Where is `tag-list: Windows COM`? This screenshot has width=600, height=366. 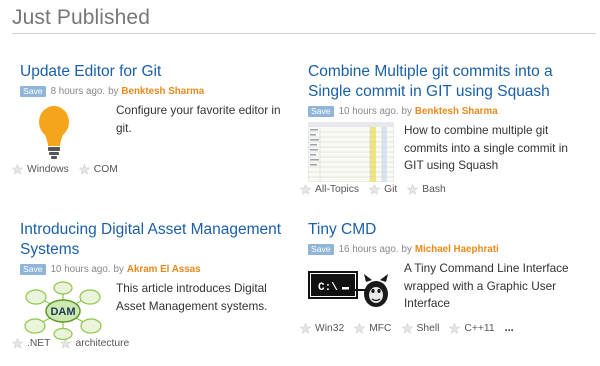 tag-list: Windows COM is located at coordinates (161, 169).